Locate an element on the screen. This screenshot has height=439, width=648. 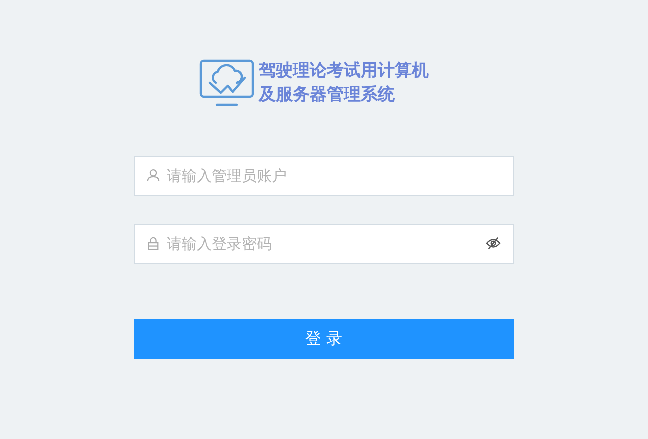
login-button: 登 录 is located at coordinates (324, 339).